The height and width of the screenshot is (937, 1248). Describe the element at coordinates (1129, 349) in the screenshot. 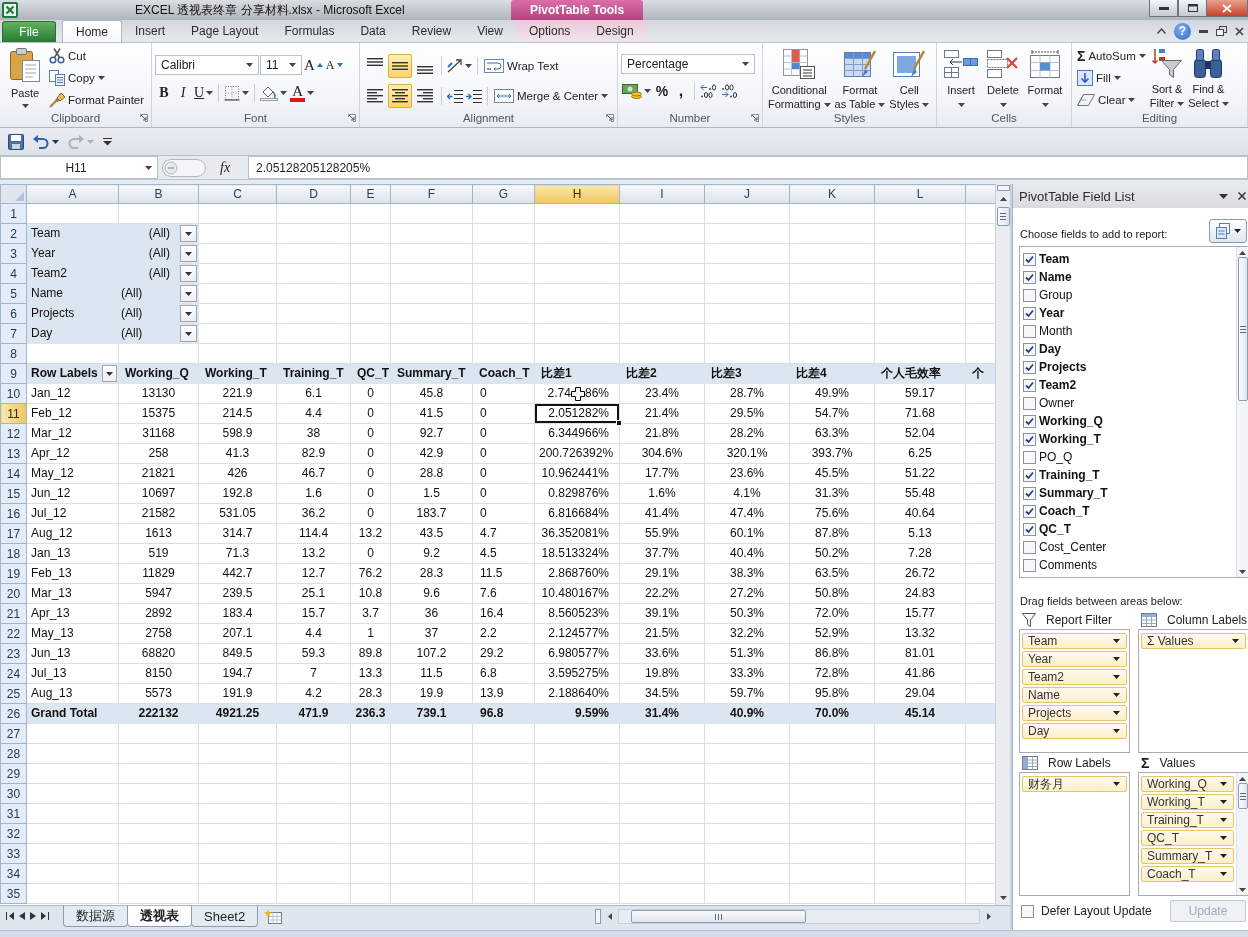

I see `field-item: Day` at that location.